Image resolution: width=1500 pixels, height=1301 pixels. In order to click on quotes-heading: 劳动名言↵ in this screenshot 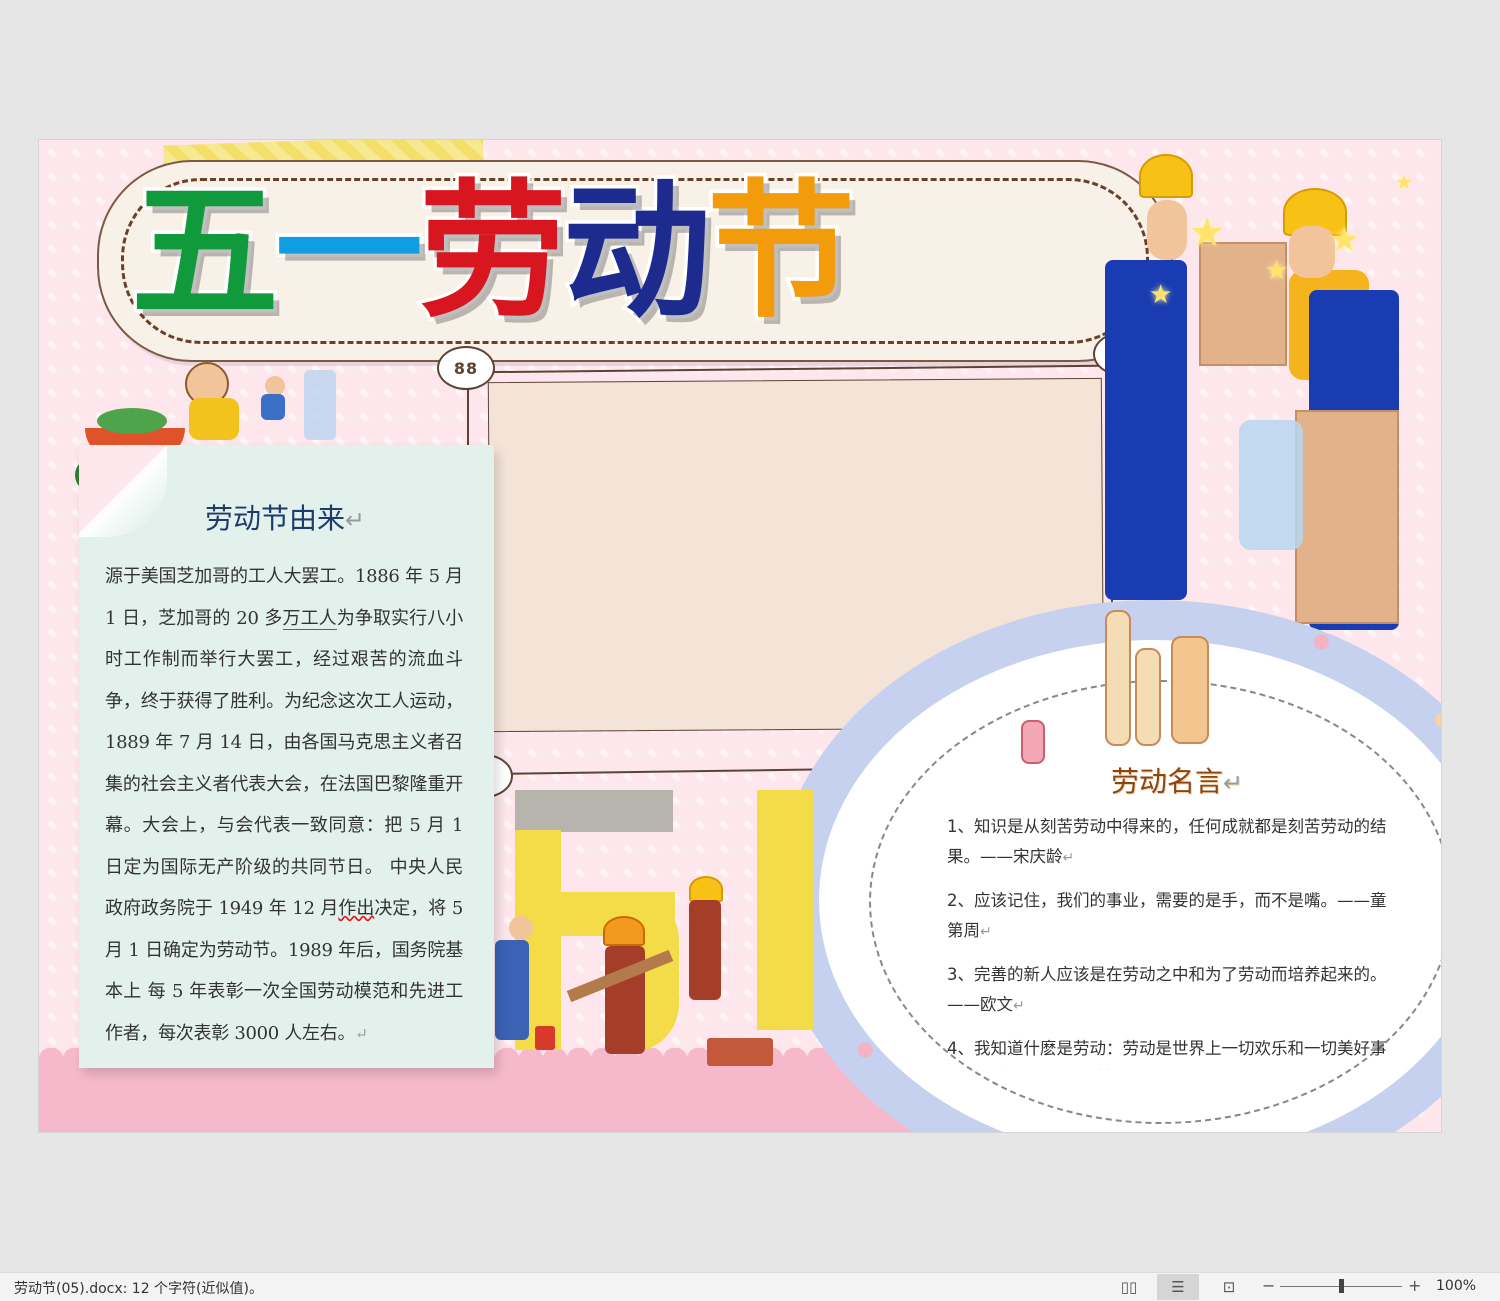, I will do `click(1177, 781)`.